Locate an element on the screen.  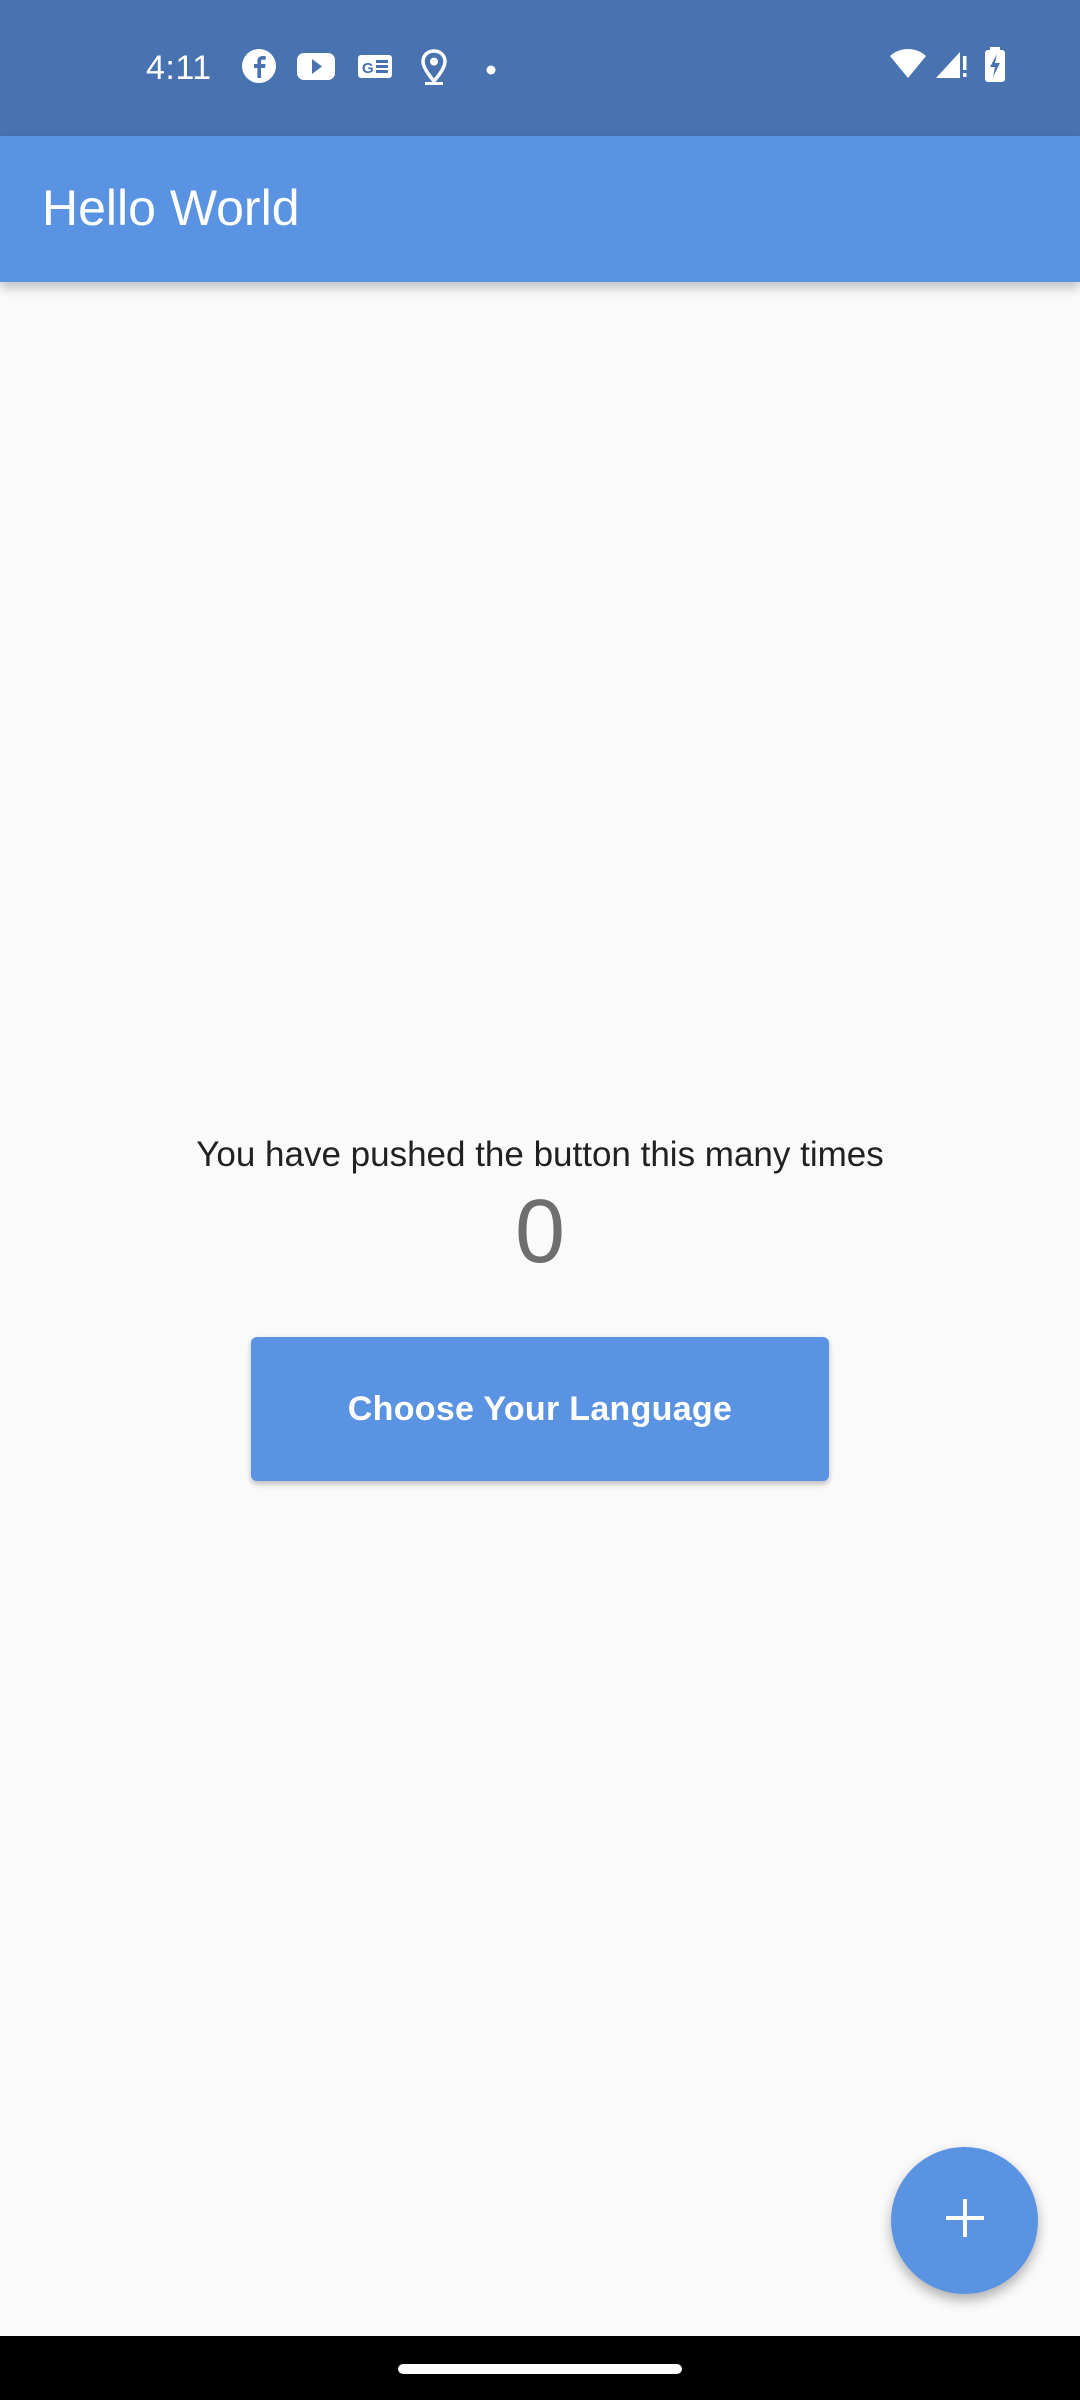
status-bar: 4:11 G is located at coordinates (540, 68).